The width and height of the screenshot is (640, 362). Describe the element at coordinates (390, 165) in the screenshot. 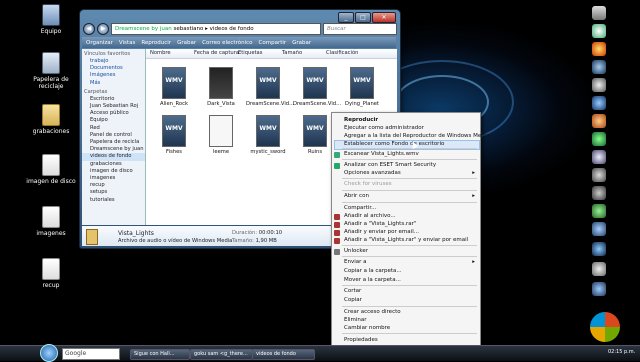

I see `context-menu-item: Analizar con ESET Smart Security` at that location.